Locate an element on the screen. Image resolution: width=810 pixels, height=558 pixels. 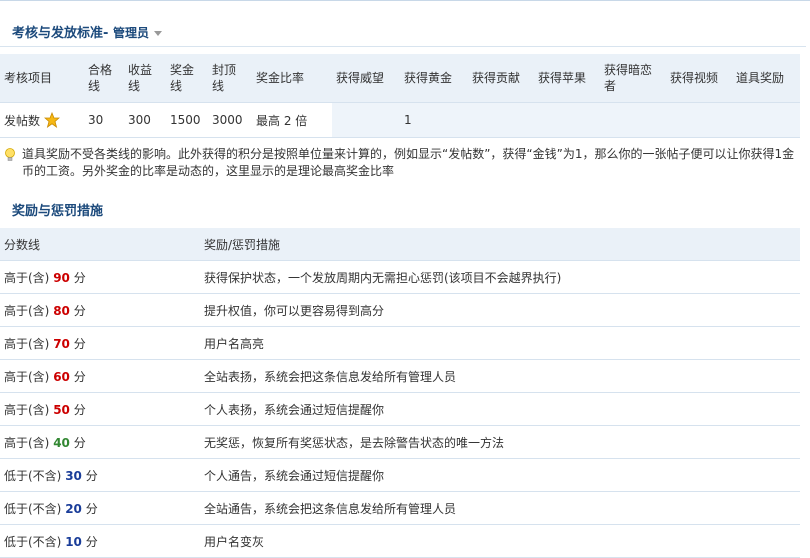
table-row: 低于(不含) 10 分 用户名变灰 is located at coordinates (400, 541).